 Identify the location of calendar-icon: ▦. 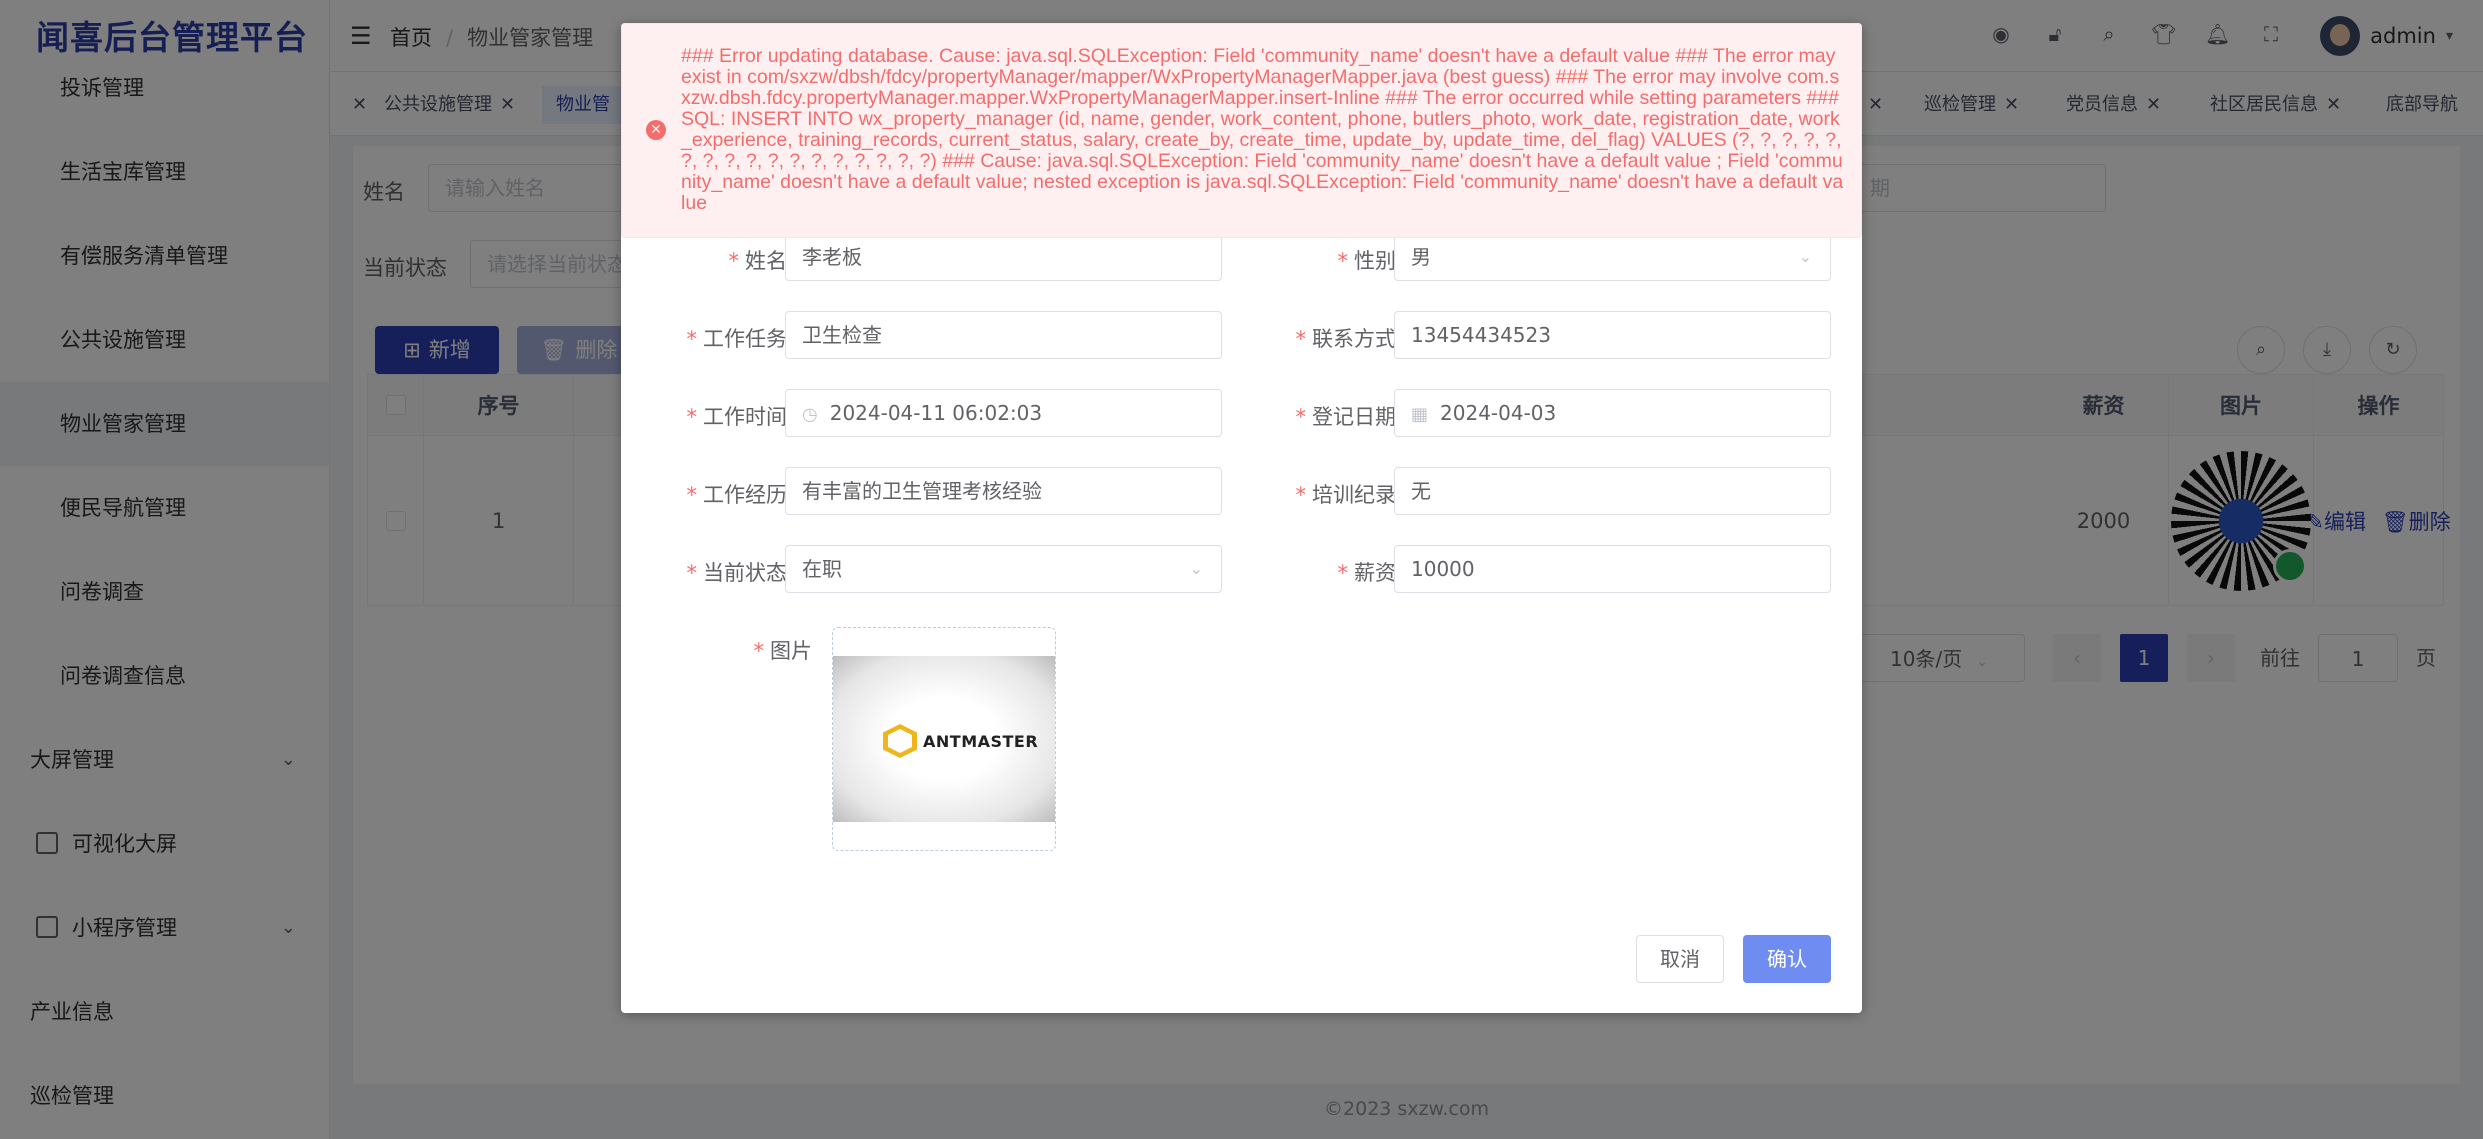
(1420, 414).